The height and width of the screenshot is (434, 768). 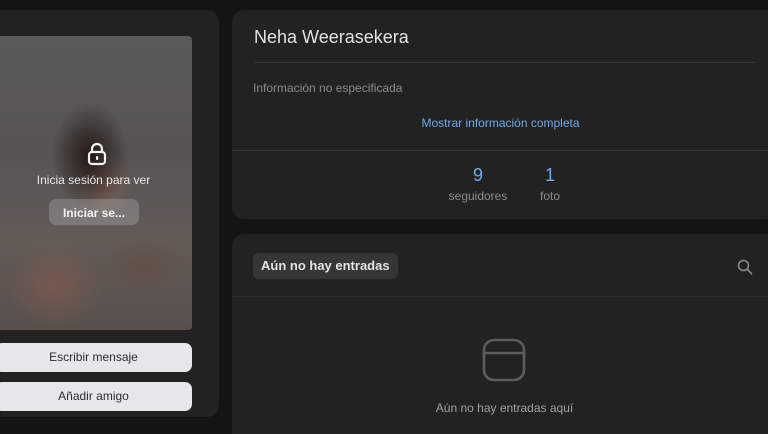 I want to click on empty-posts-icon, so click(x=504, y=362).